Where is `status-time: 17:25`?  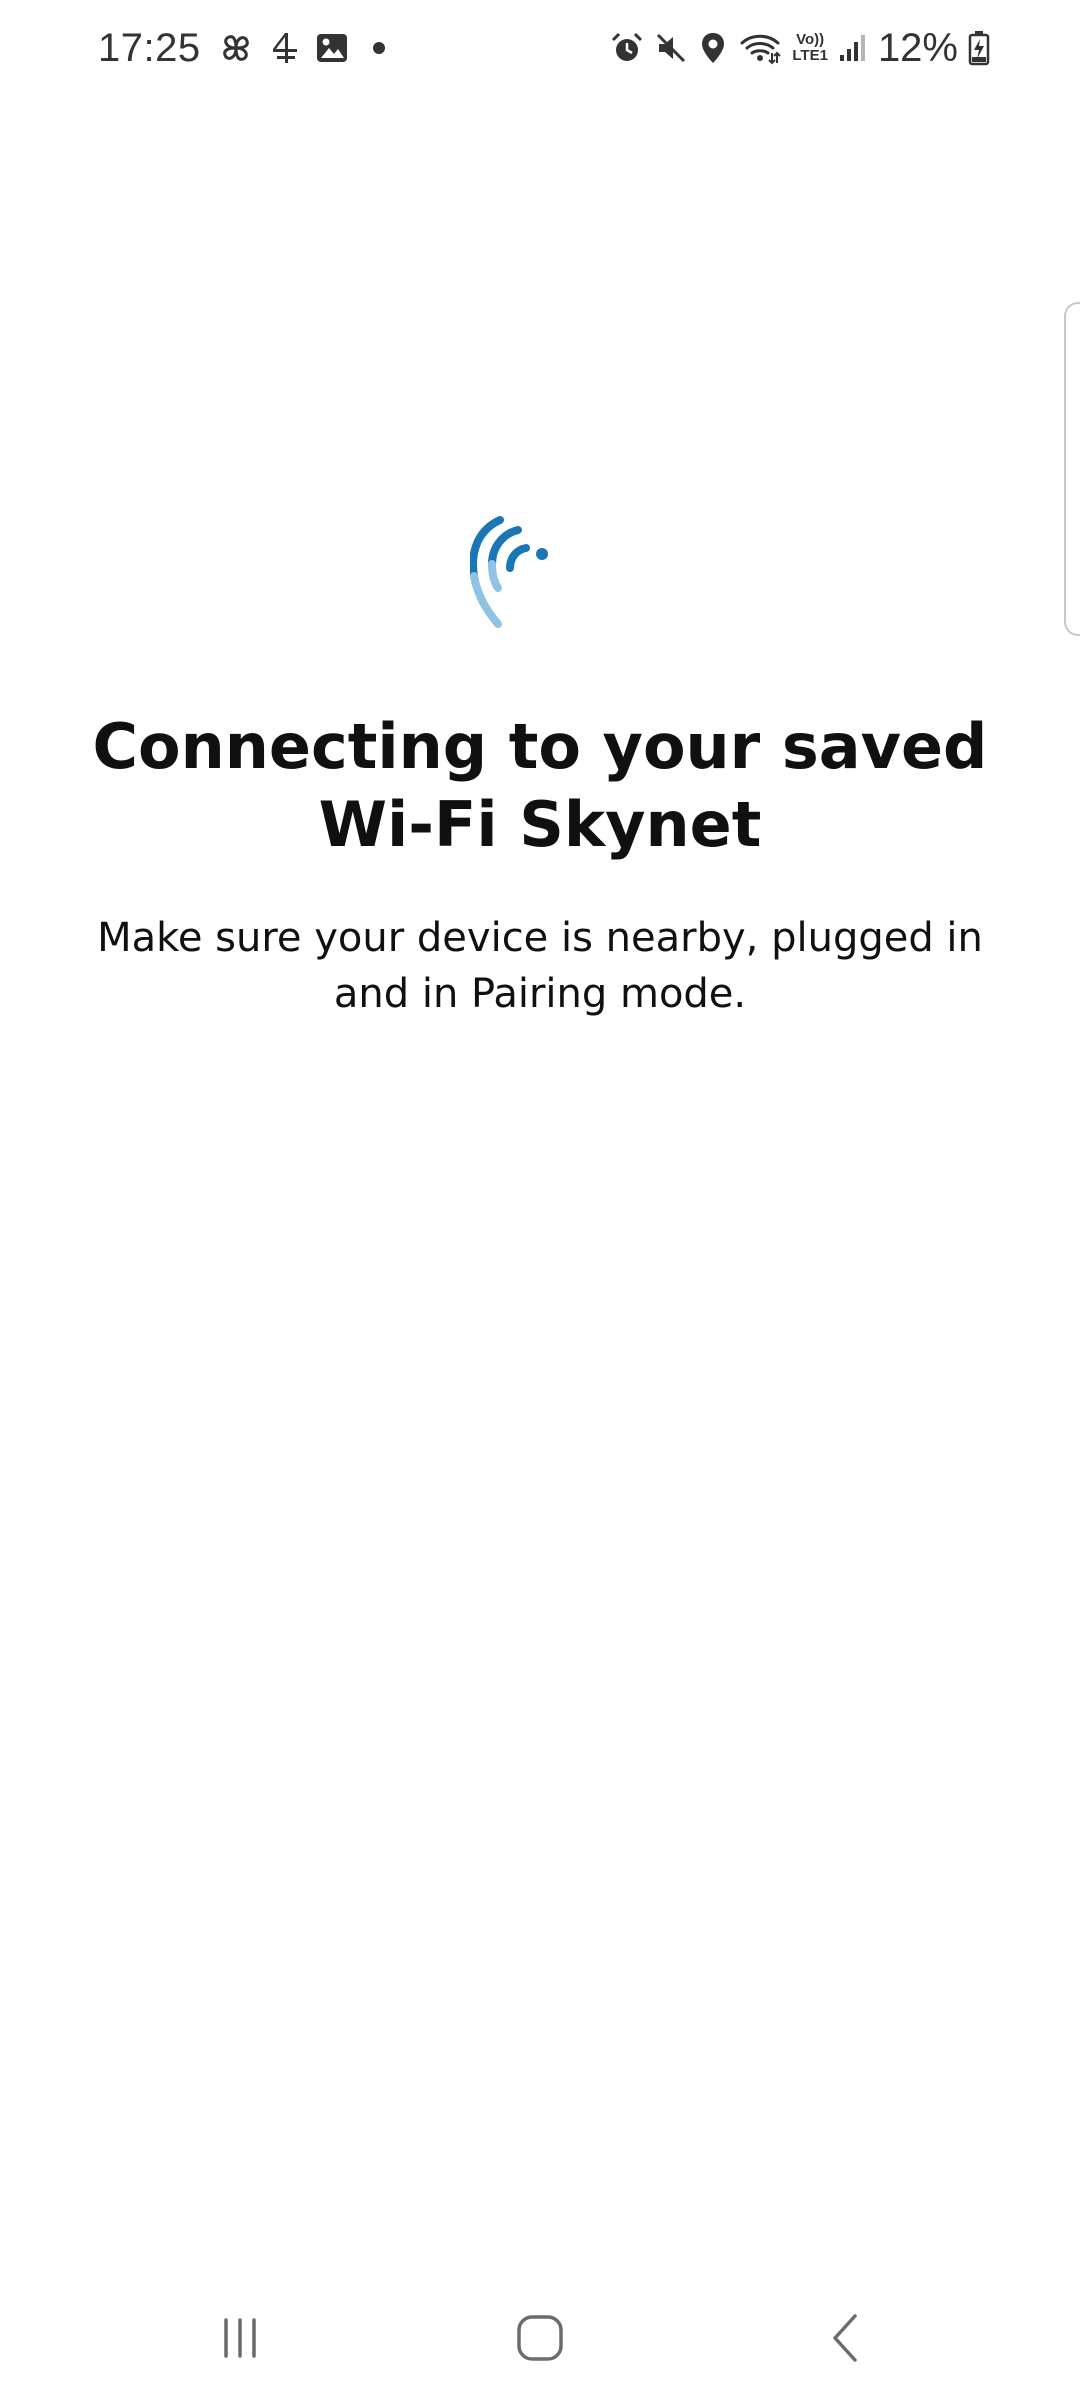
status-time: 17:25 is located at coordinates (149, 47).